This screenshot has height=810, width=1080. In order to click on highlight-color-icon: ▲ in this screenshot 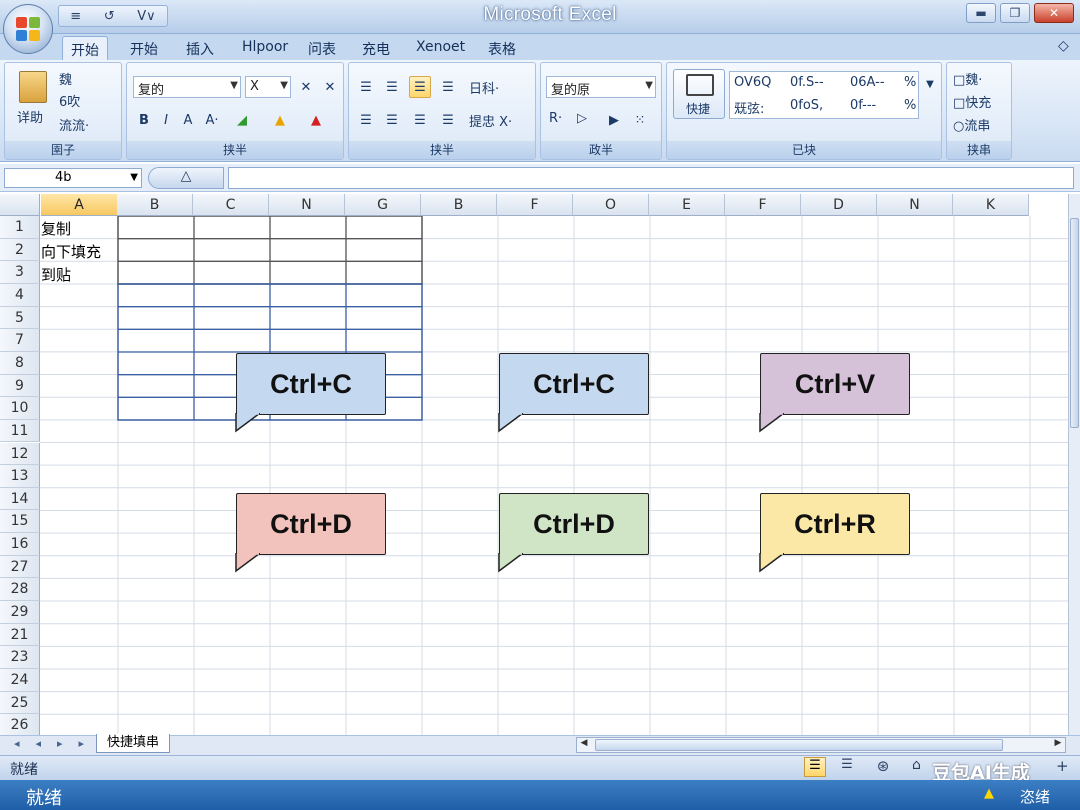, I will do `click(280, 120)`.